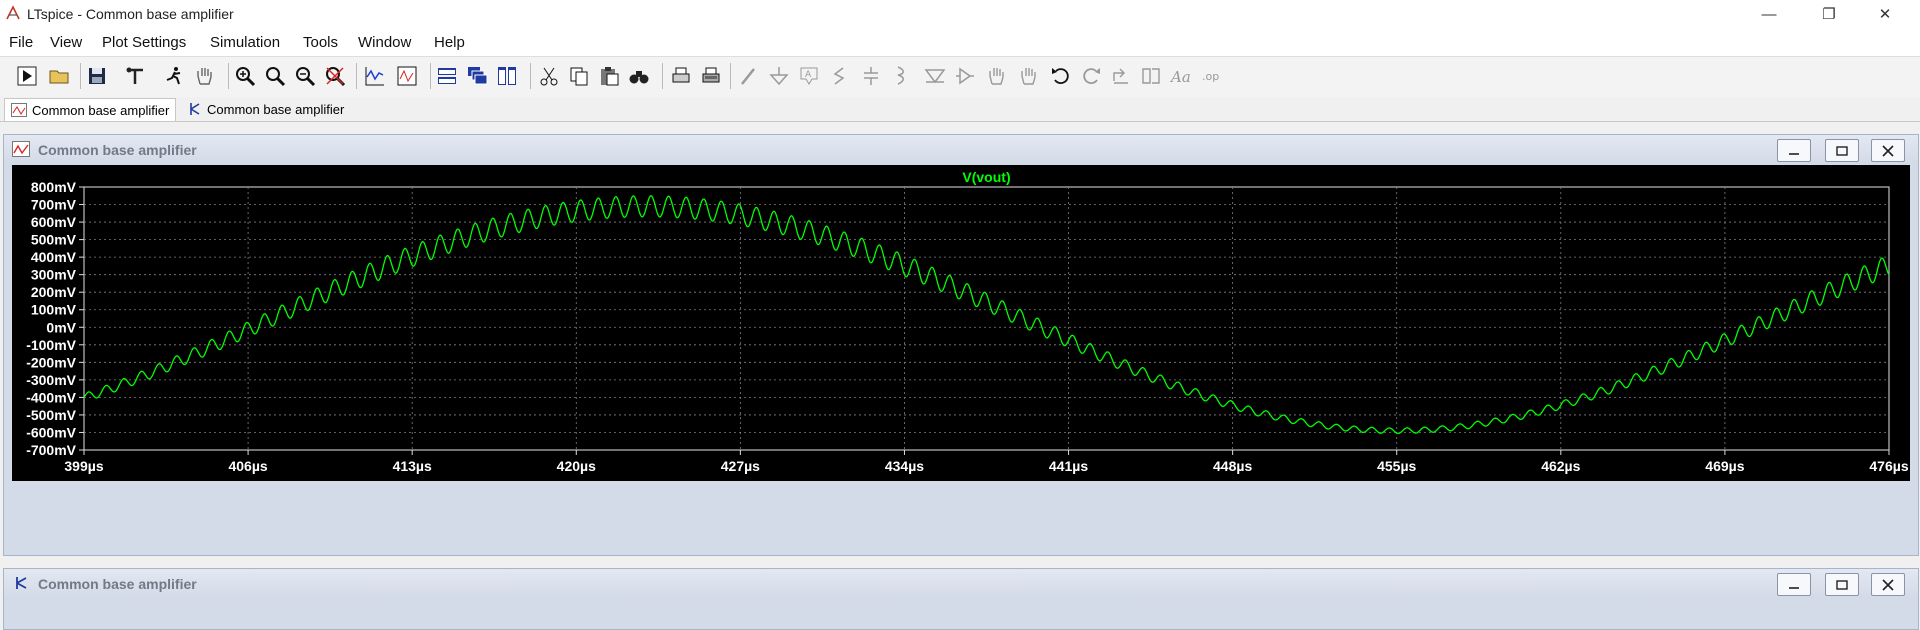 The image size is (1920, 630). I want to click on halt-icon, so click(174, 76).